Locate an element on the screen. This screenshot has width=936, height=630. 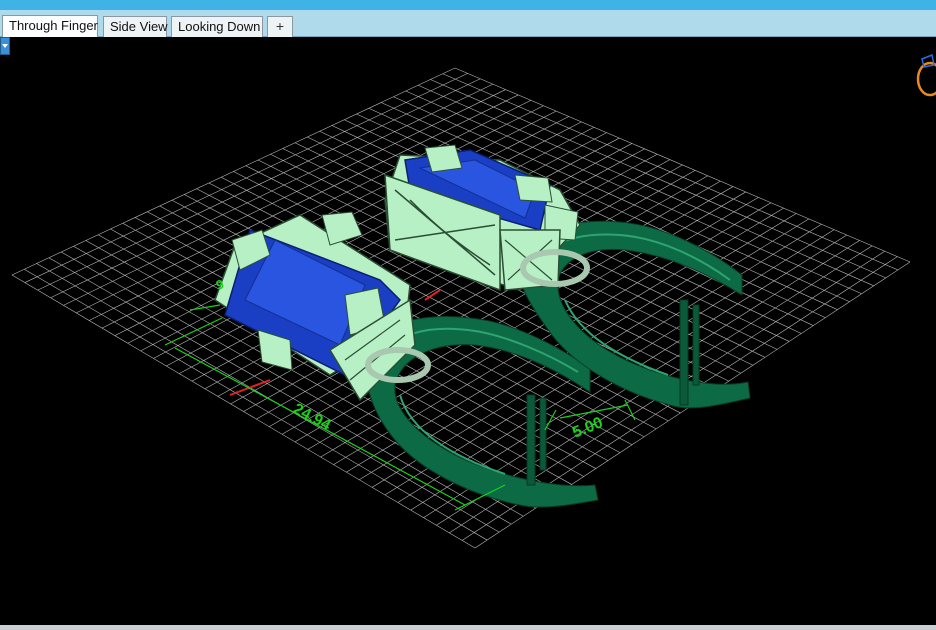
tab-through-finger: Through Finger is located at coordinates (50, 26).